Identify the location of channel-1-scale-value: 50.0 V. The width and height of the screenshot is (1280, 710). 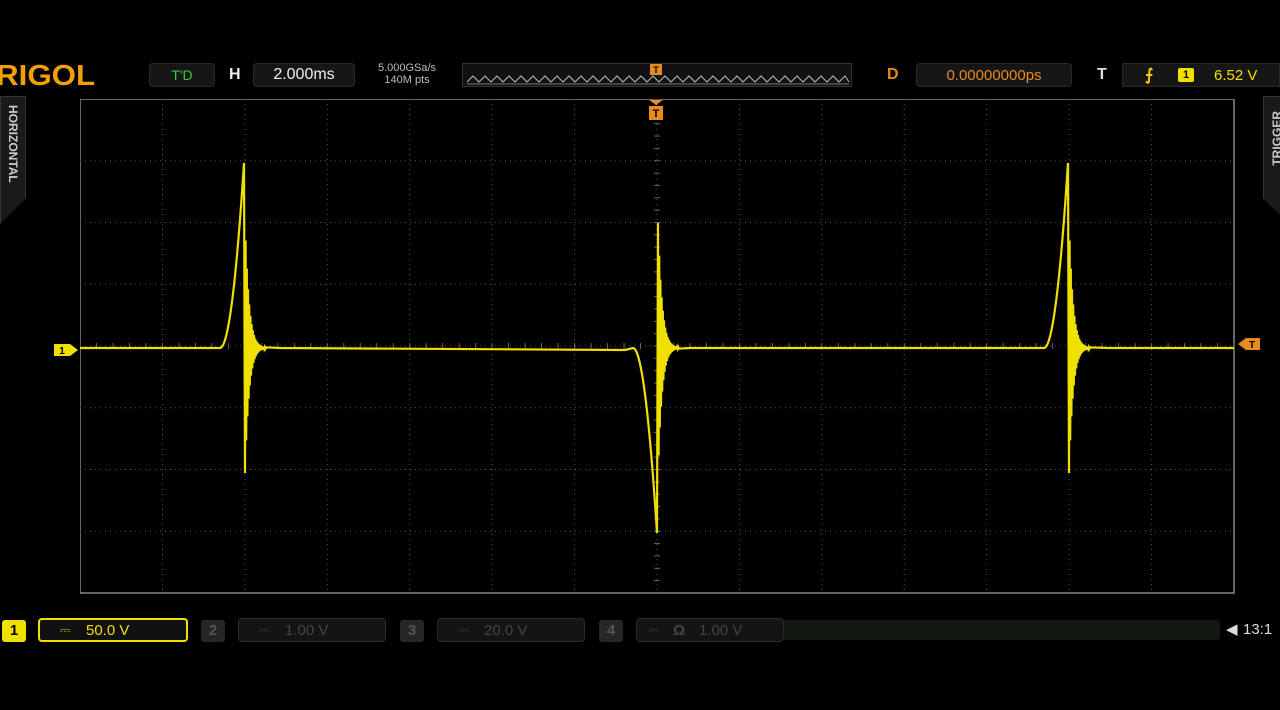
(108, 630).